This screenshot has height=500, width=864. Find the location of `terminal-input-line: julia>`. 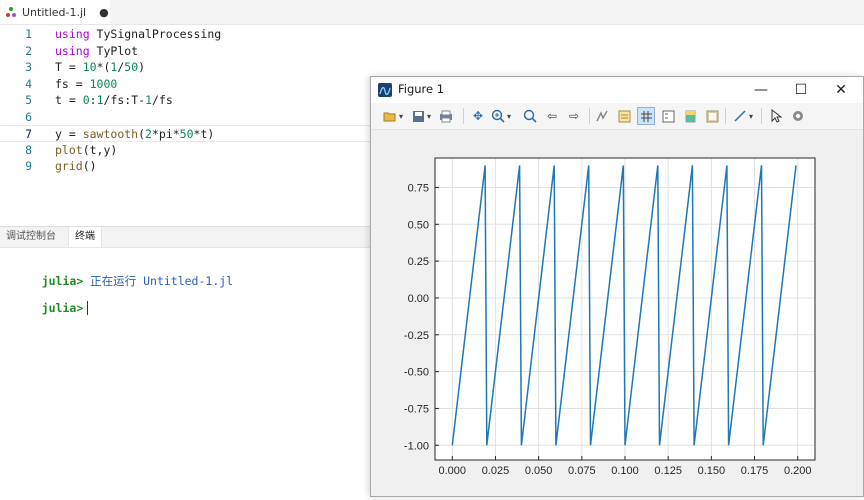

terminal-input-line: julia> is located at coordinates (51, 308).